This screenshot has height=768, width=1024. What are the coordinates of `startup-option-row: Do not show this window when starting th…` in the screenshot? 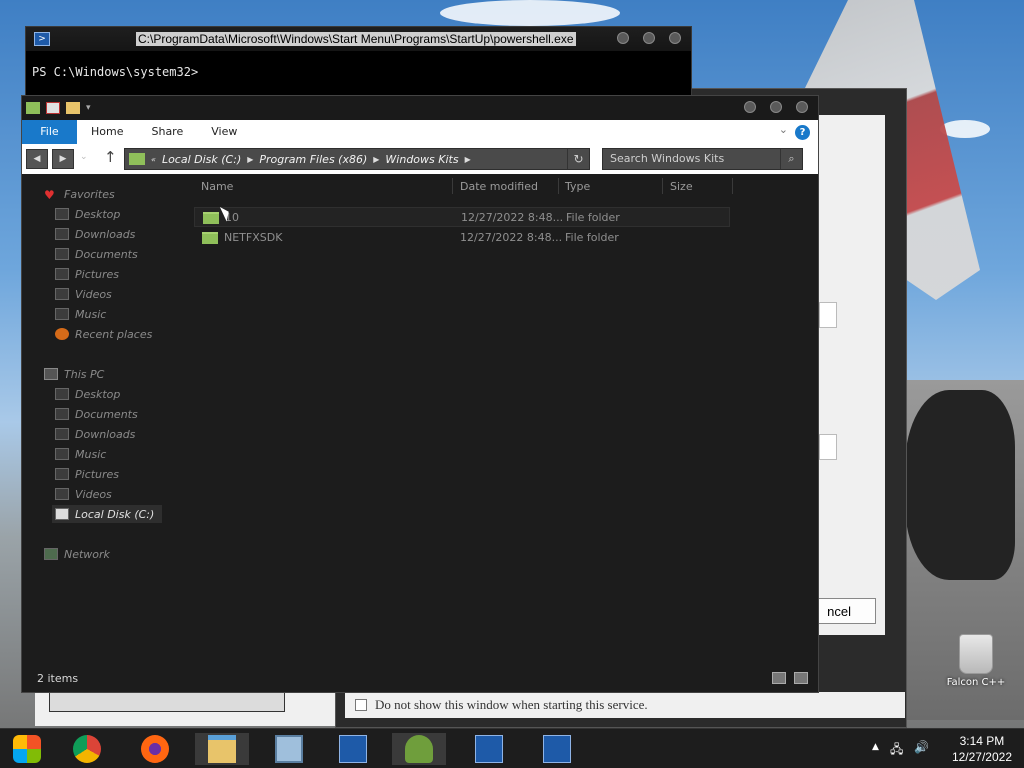 It's located at (625, 705).